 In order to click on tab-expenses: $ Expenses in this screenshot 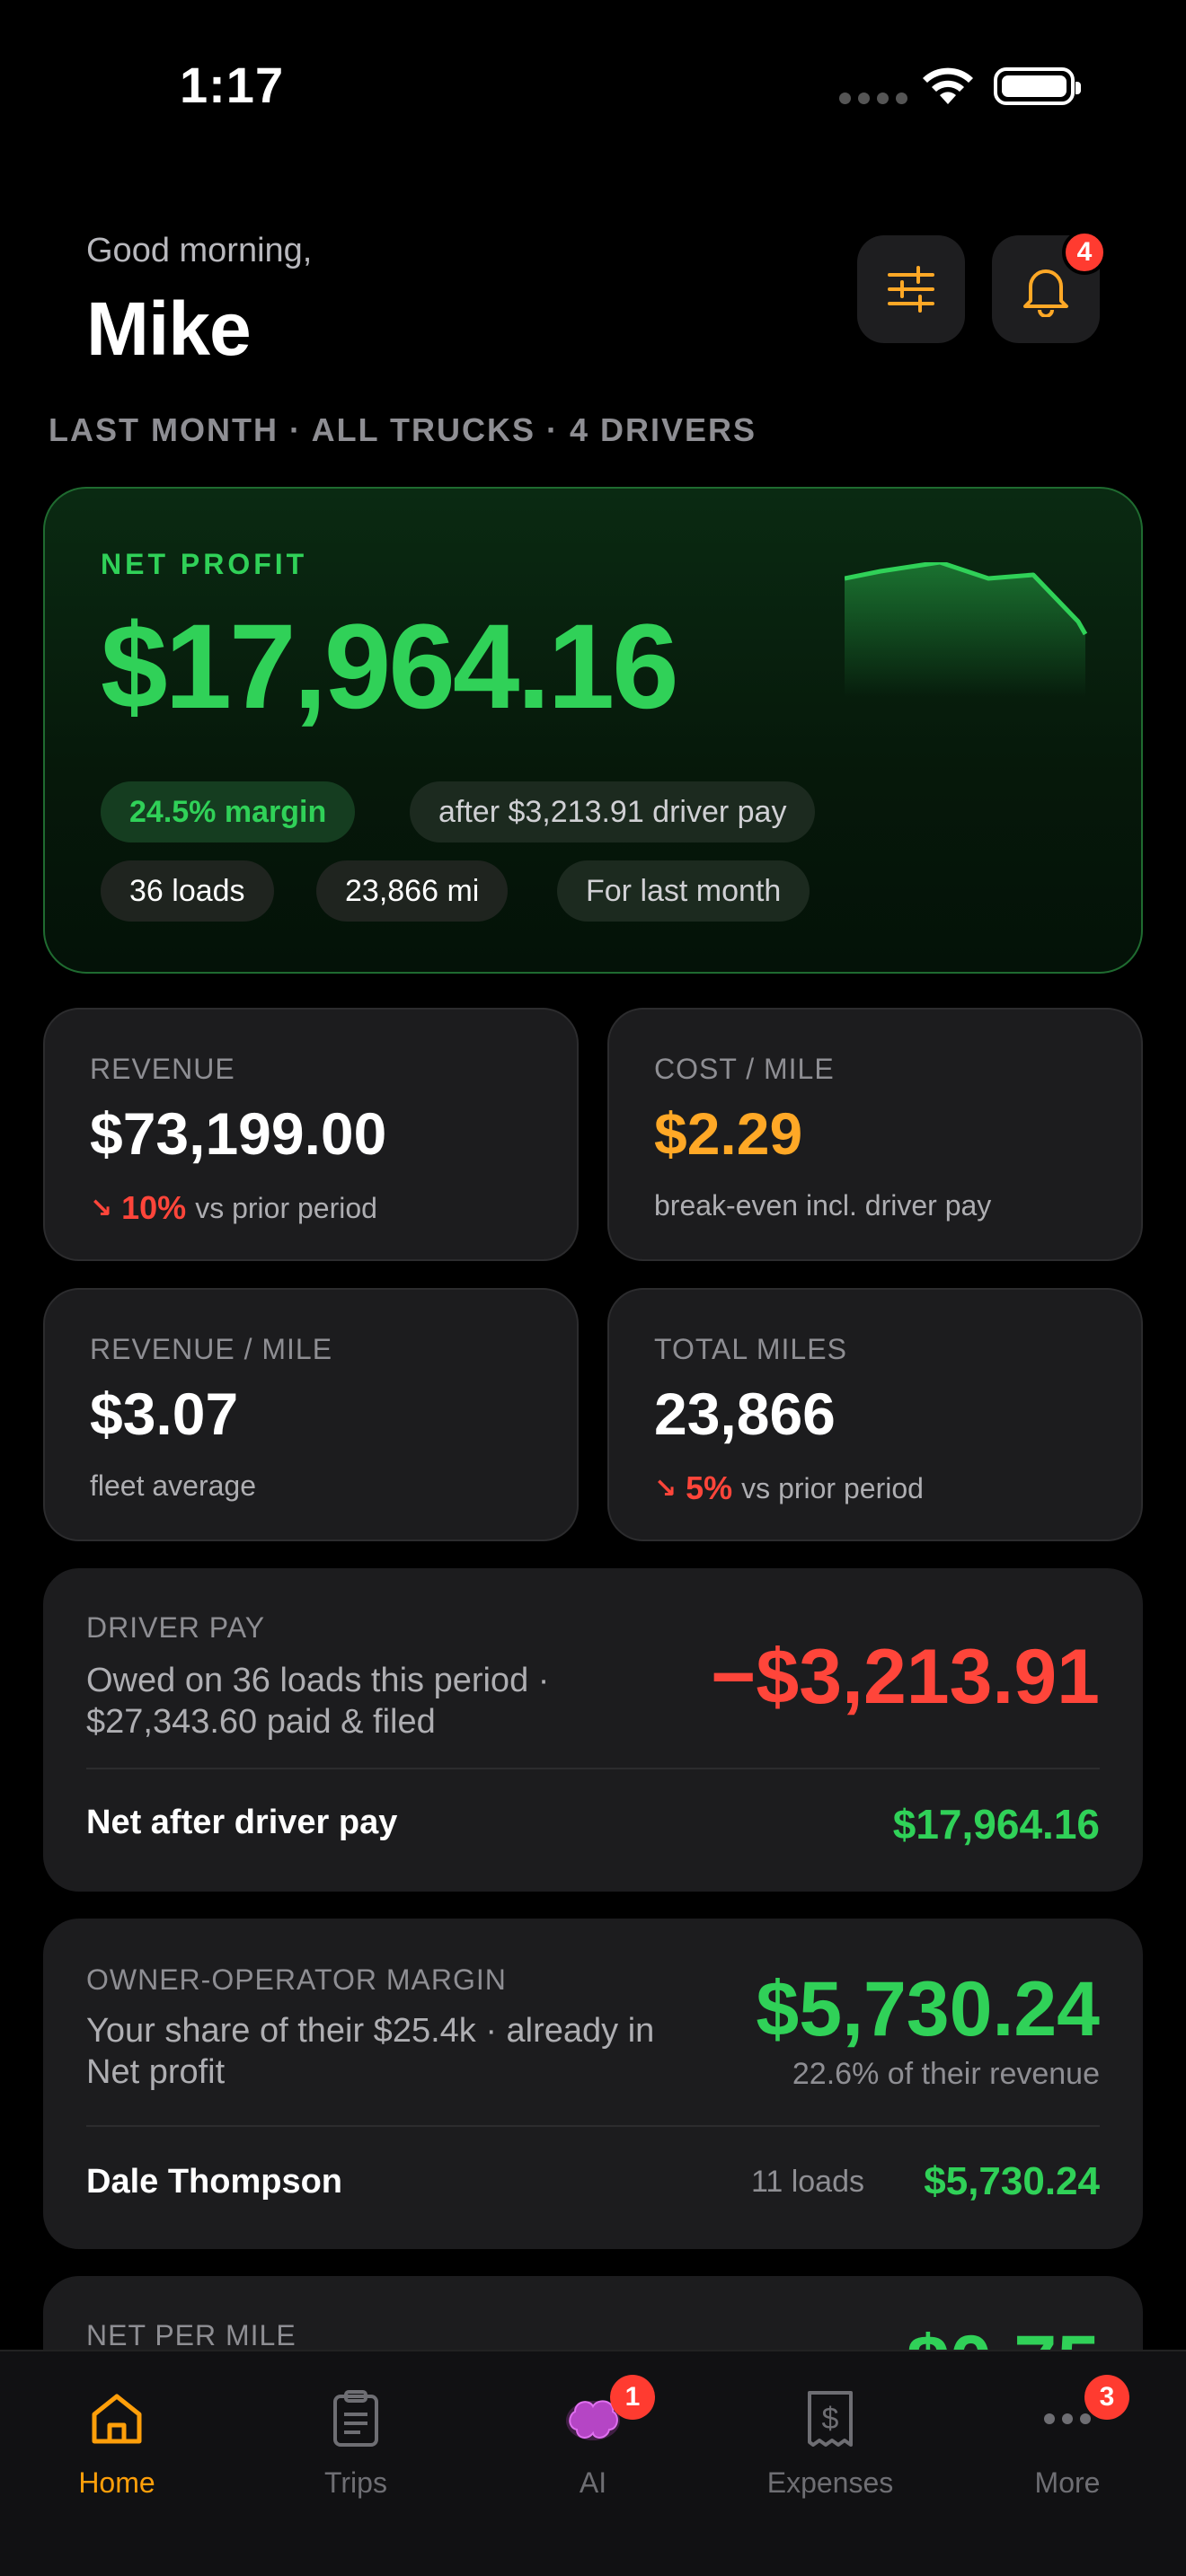, I will do `click(830, 2450)`.